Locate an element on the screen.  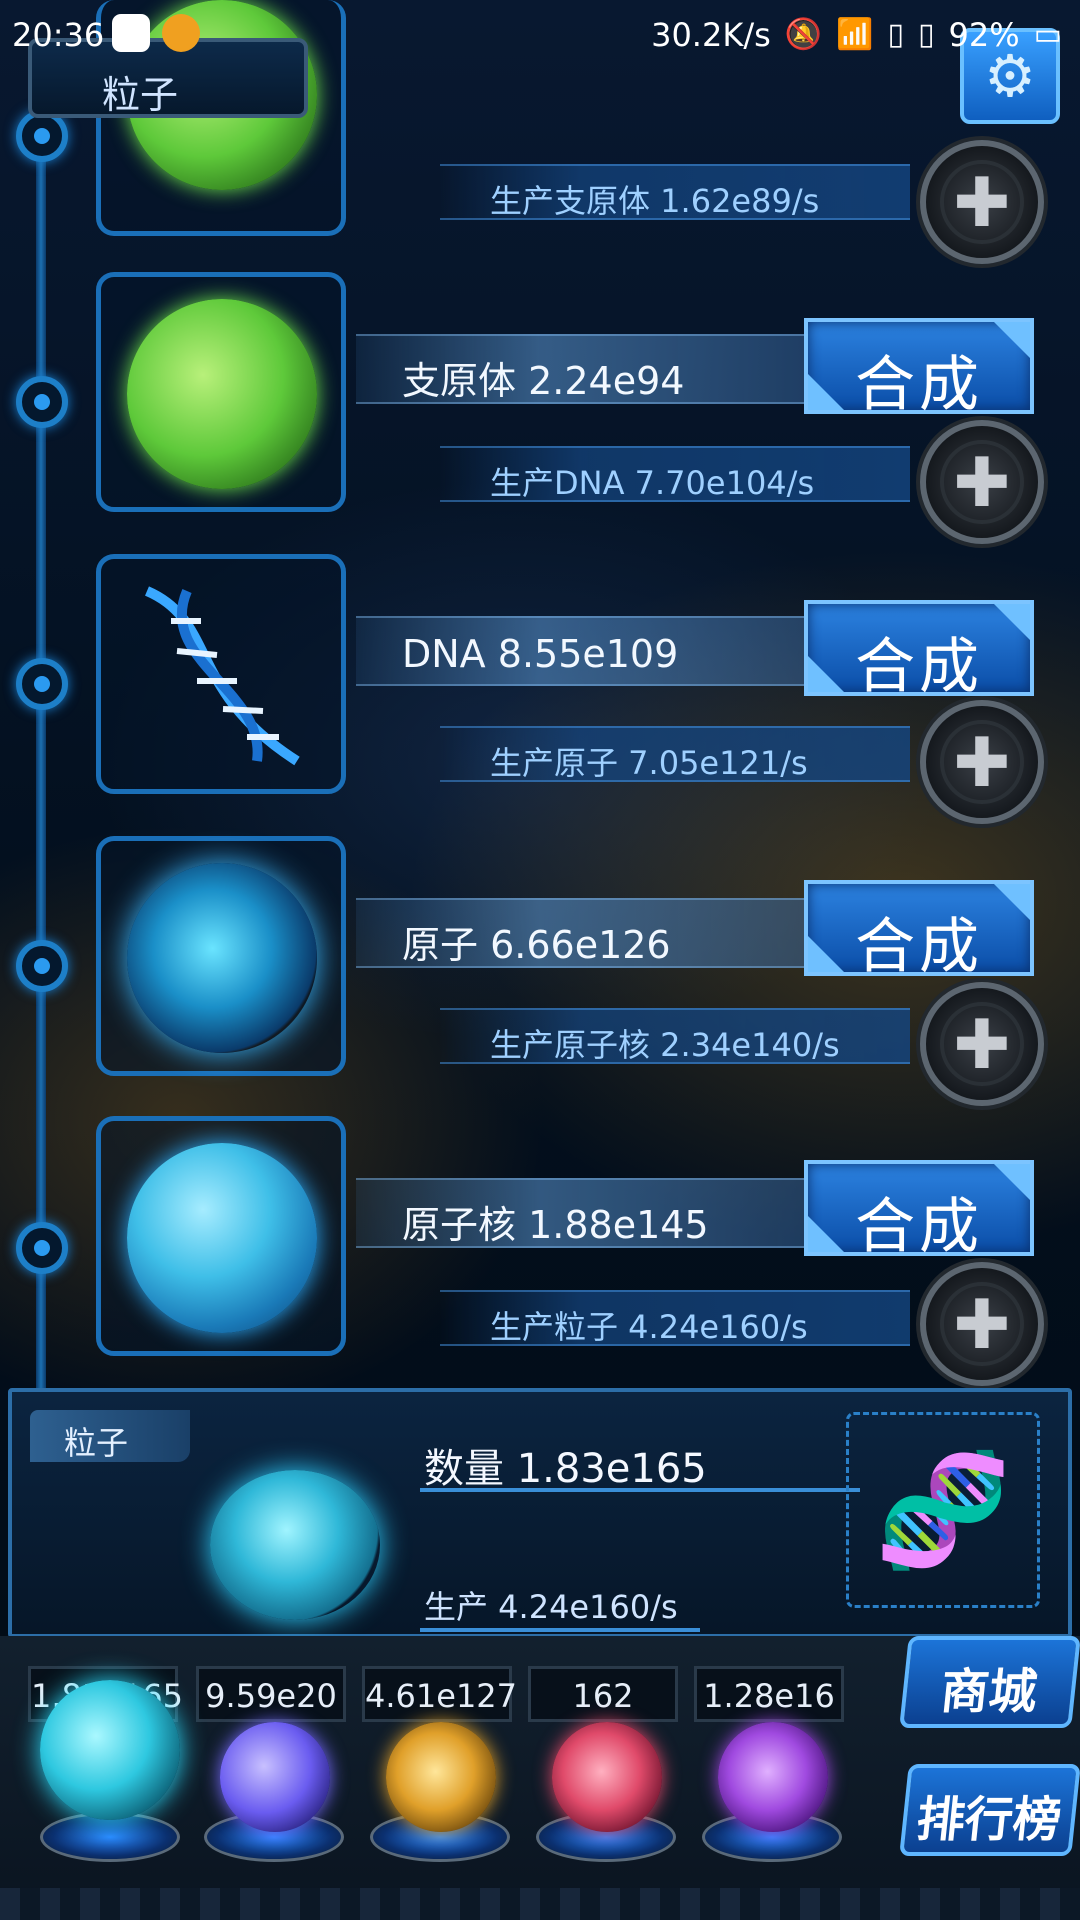
network-speed: 30.2K/s is located at coordinates (711, 35).